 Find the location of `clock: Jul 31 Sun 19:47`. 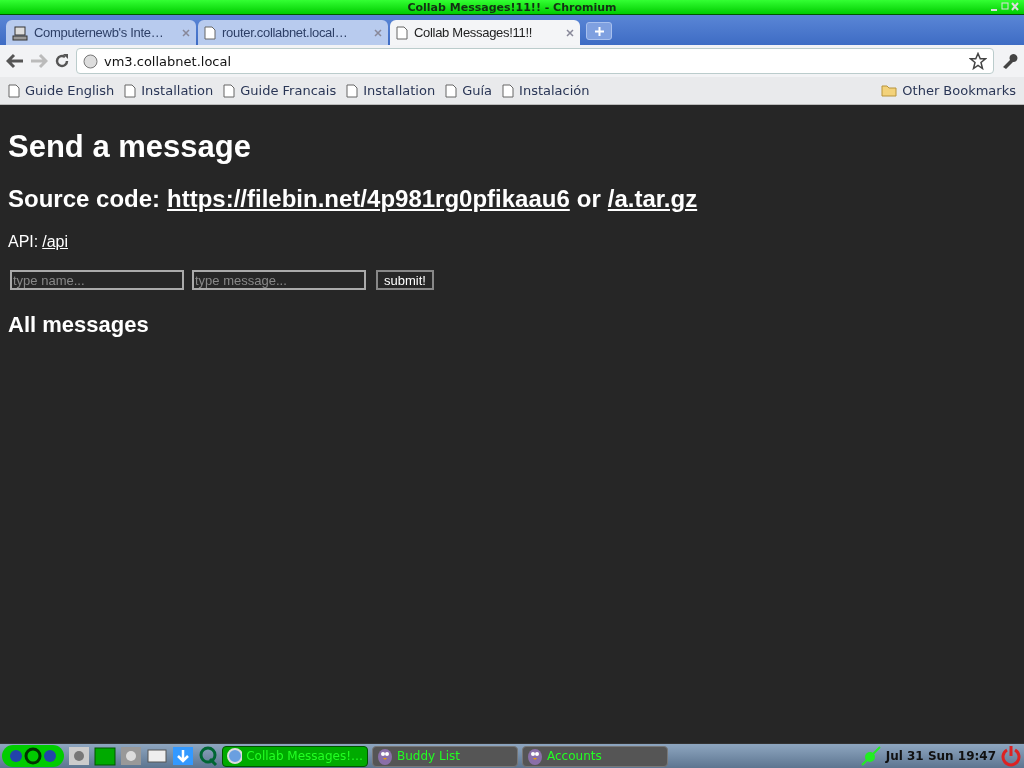

clock: Jul 31 Sun 19:47 is located at coordinates (940, 756).